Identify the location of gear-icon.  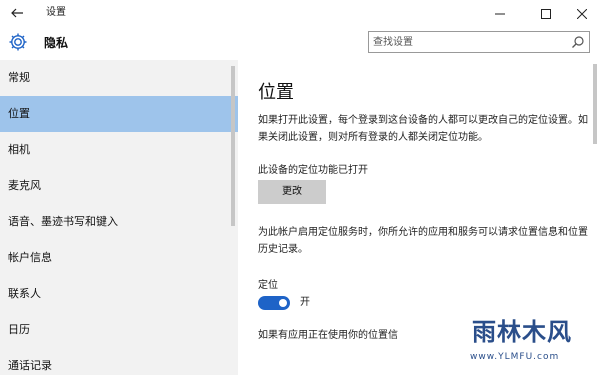
(18, 42).